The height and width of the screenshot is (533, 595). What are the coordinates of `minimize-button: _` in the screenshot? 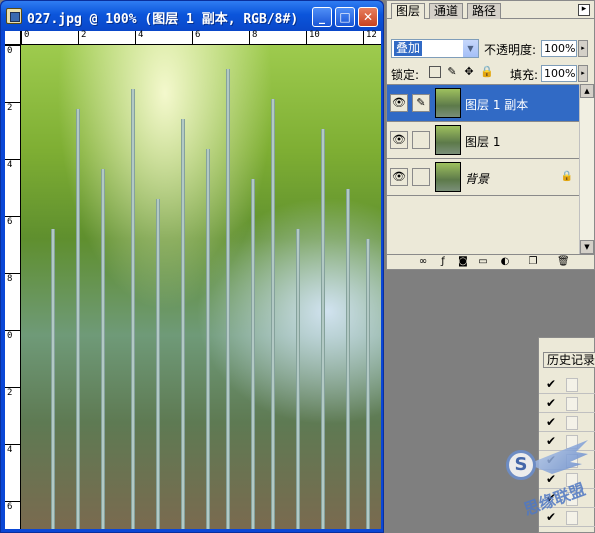 It's located at (322, 17).